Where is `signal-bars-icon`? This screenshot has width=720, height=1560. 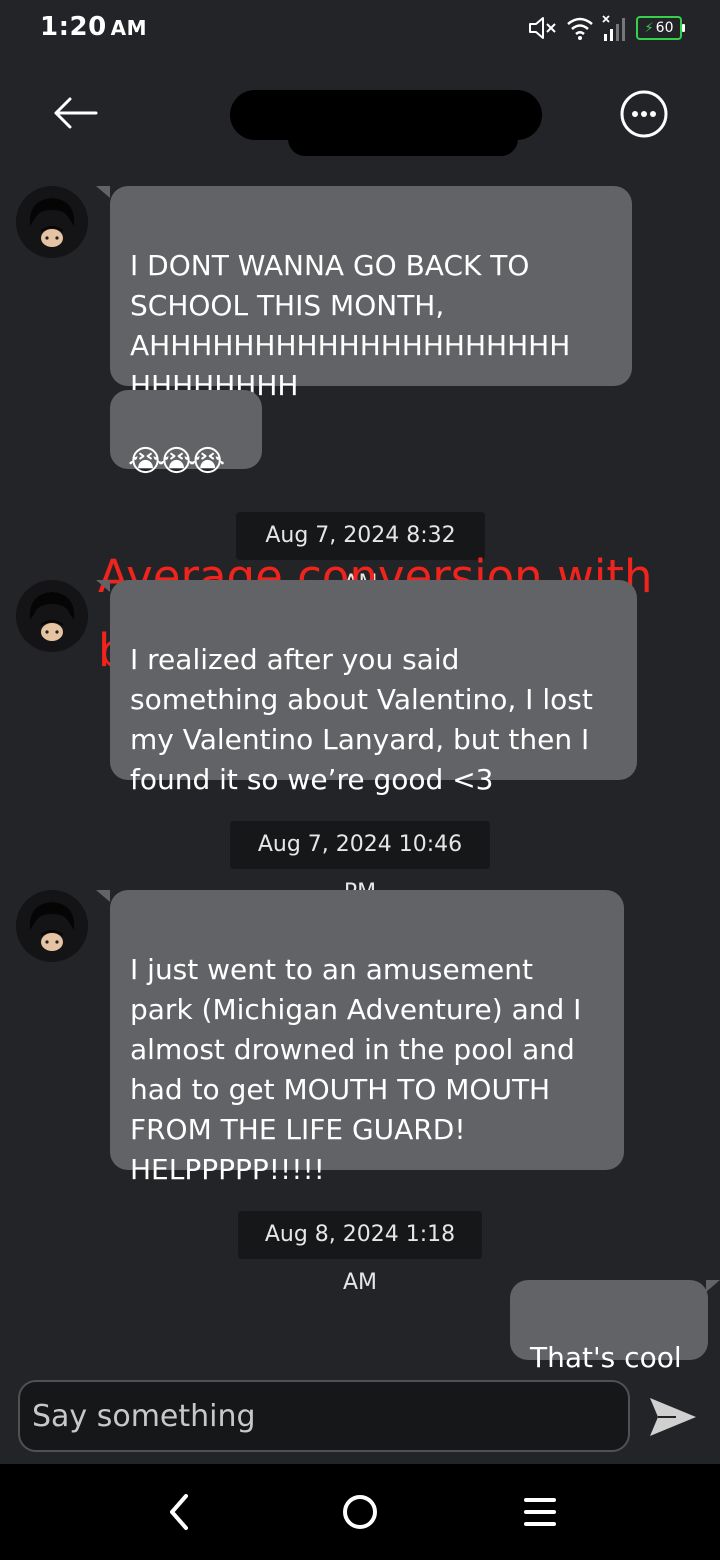 signal-bars-icon is located at coordinates (613, 28).